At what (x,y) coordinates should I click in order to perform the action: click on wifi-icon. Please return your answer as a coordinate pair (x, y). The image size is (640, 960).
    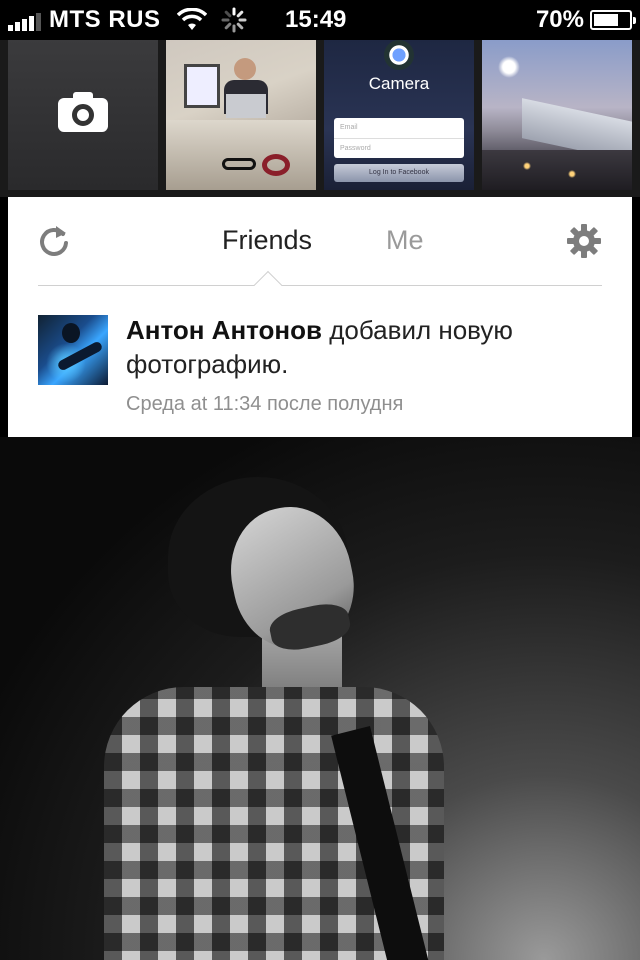
    Looking at the image, I should click on (191, 19).